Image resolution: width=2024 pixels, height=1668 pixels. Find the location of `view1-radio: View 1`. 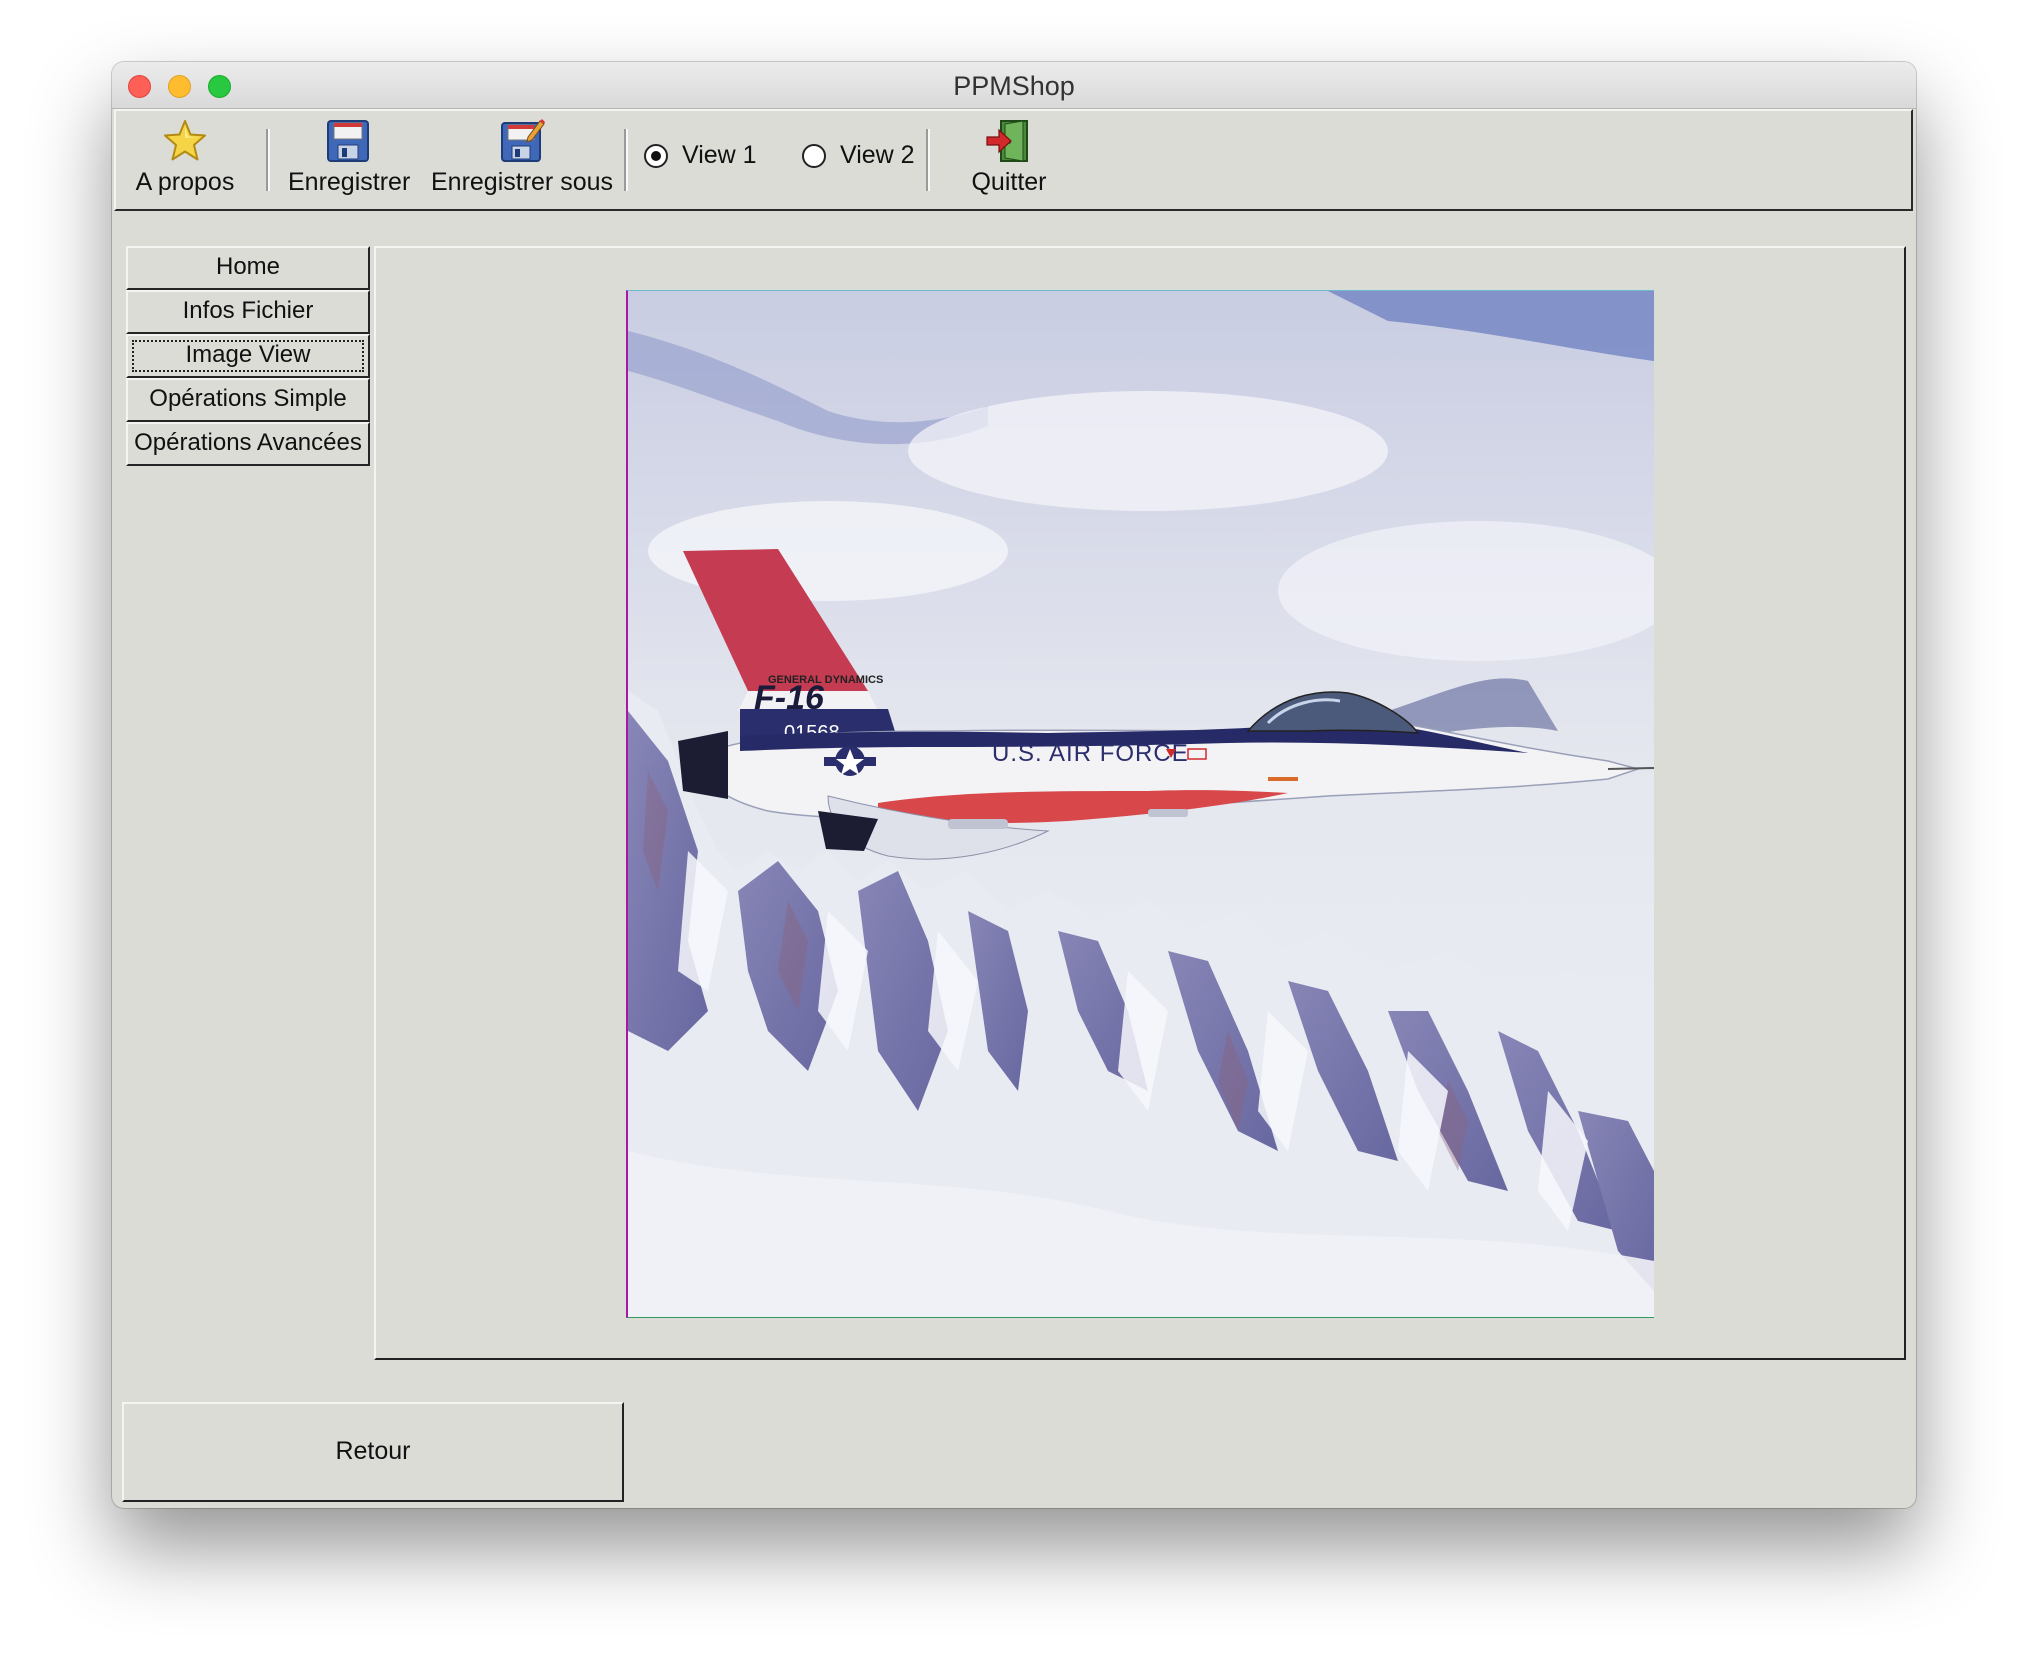

view1-radio: View 1 is located at coordinates (700, 155).